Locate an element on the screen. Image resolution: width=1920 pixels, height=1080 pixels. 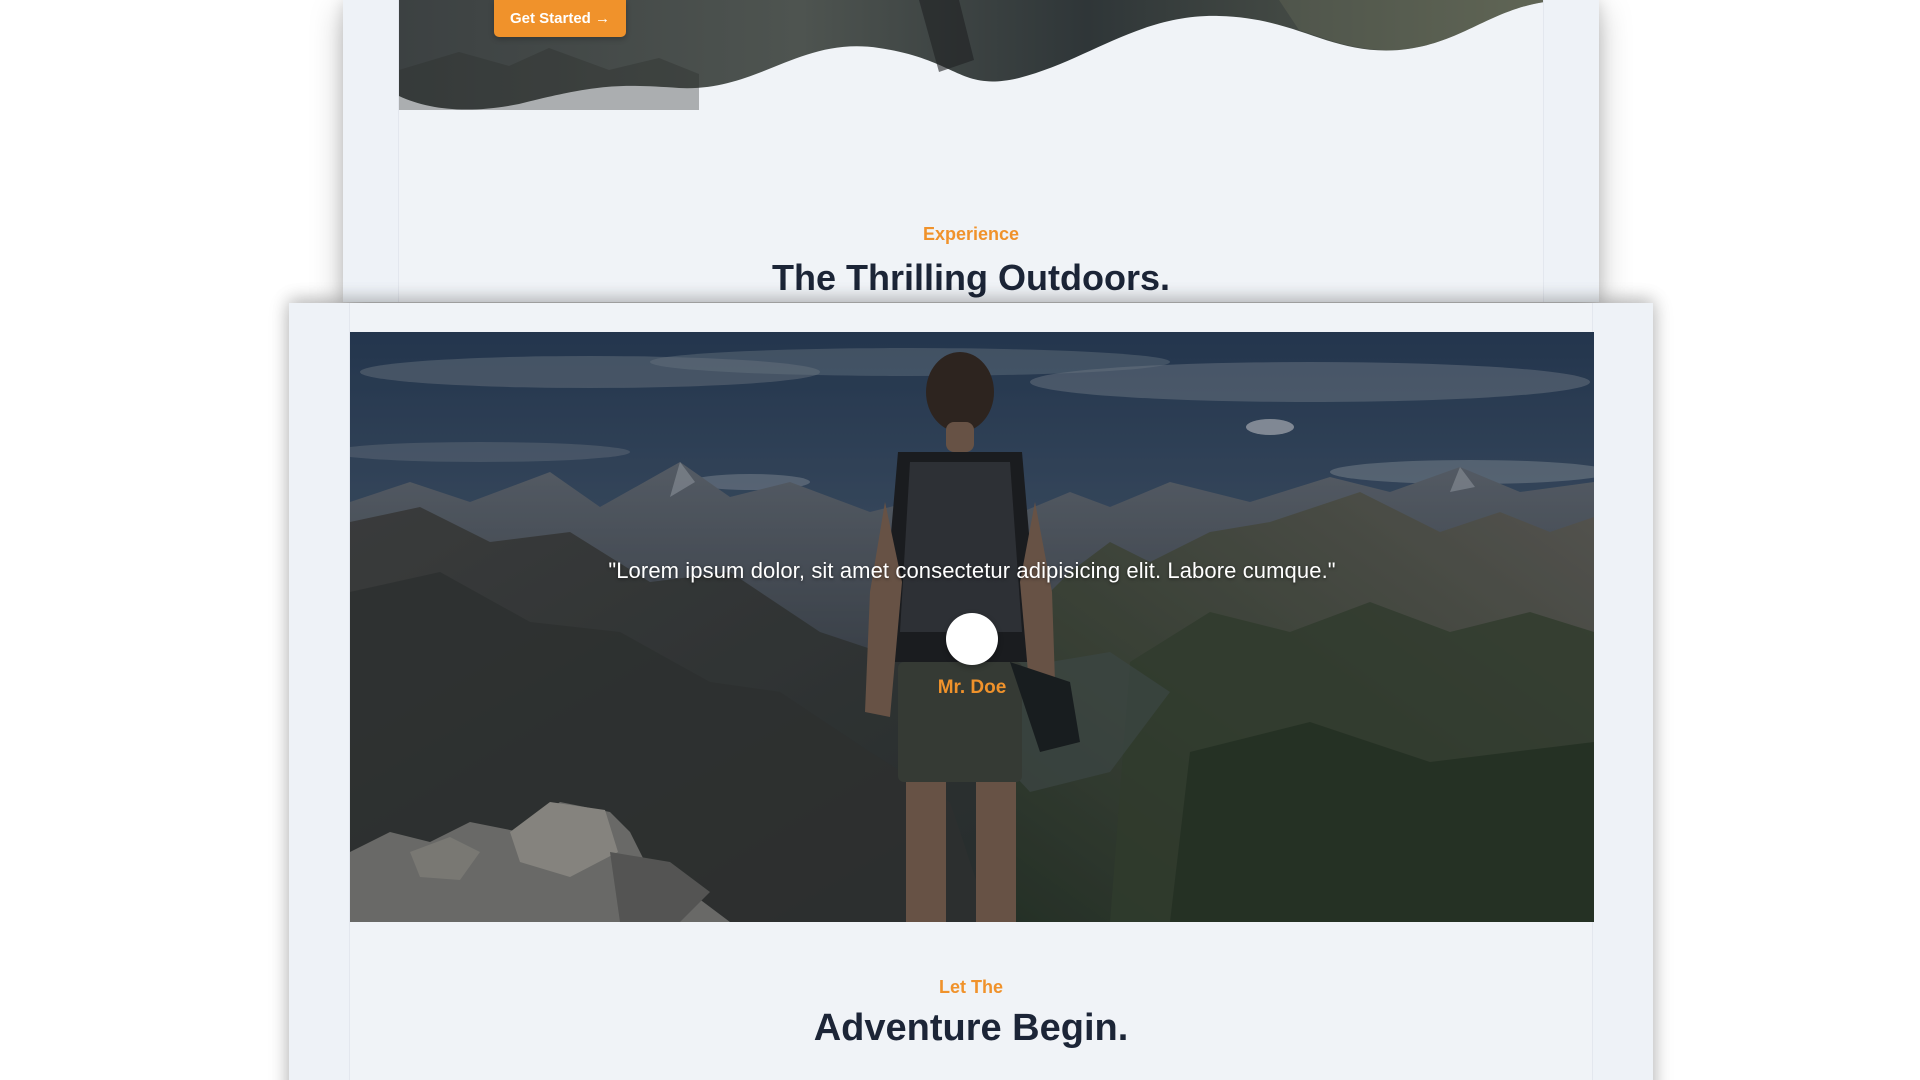
let-the-eyebrow: Let The is located at coordinates (970, 987).